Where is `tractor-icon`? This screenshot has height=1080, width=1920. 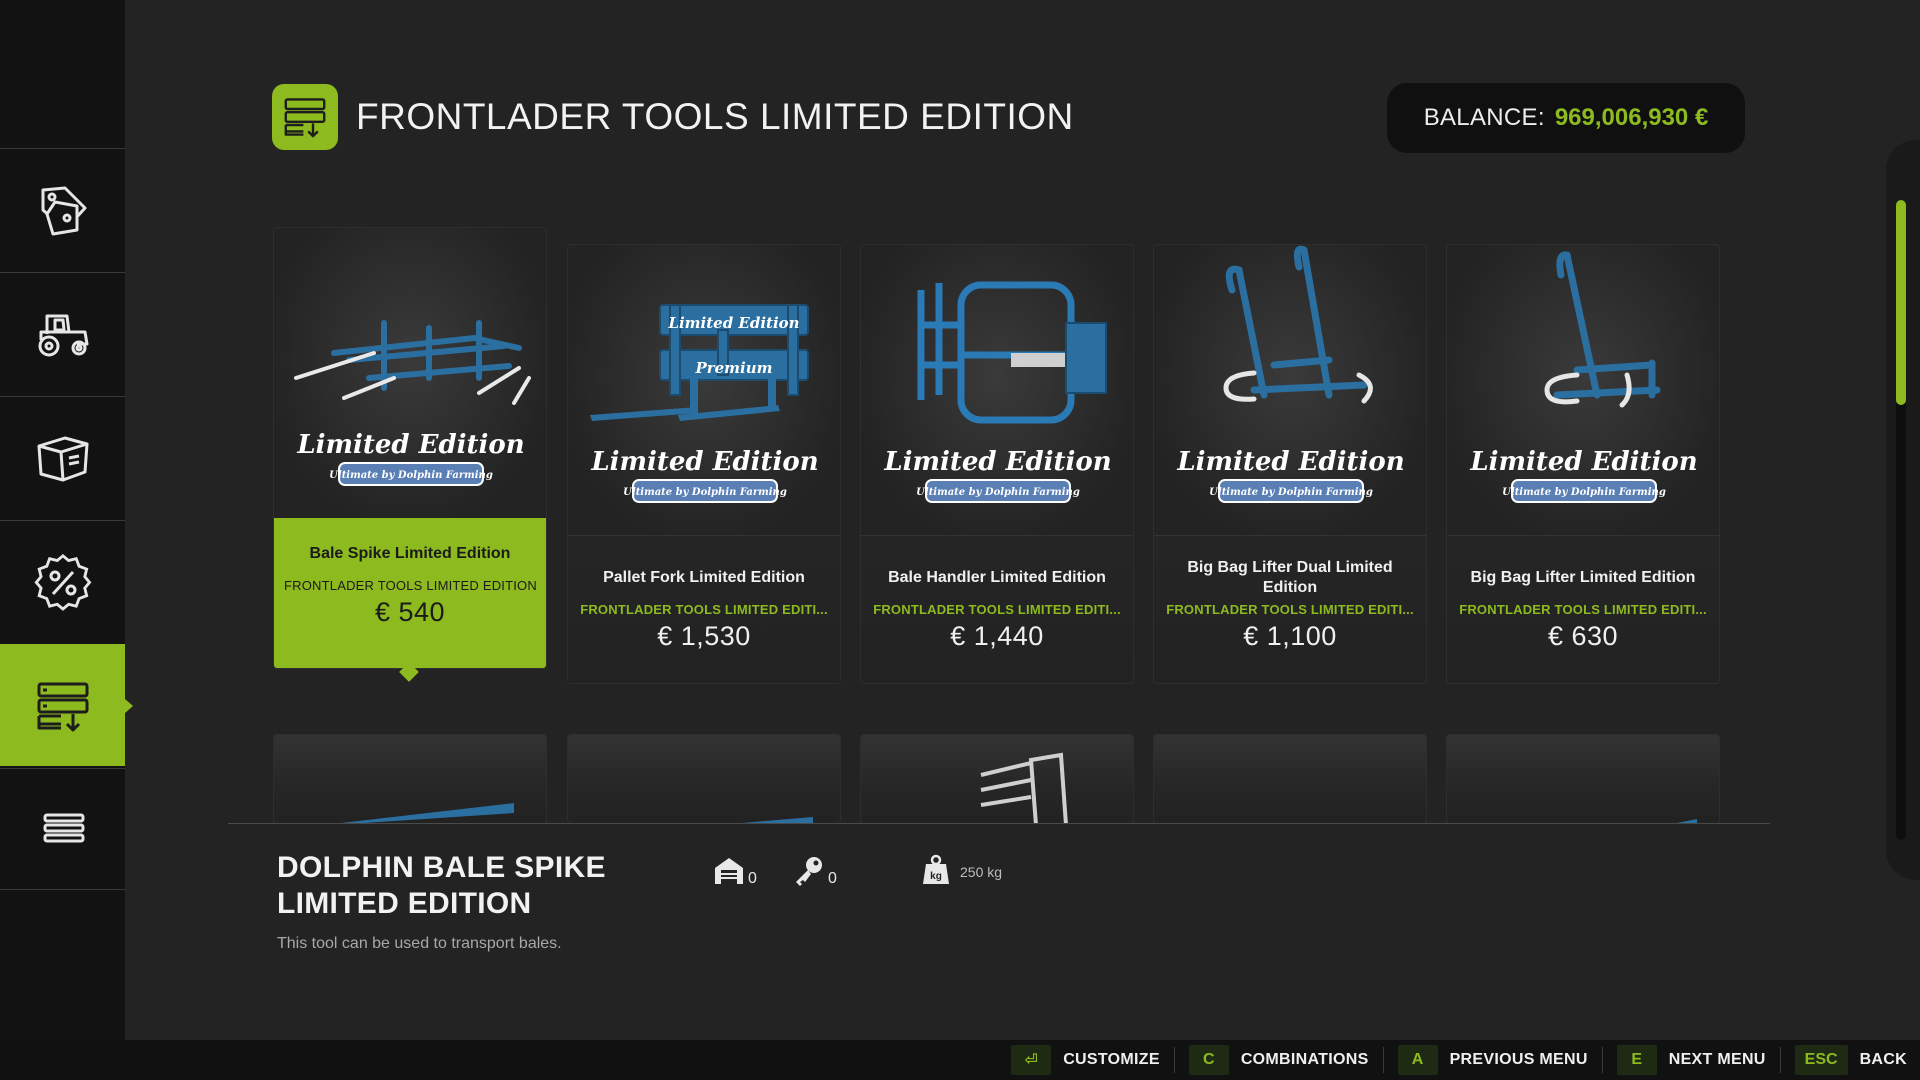 tractor-icon is located at coordinates (63, 335).